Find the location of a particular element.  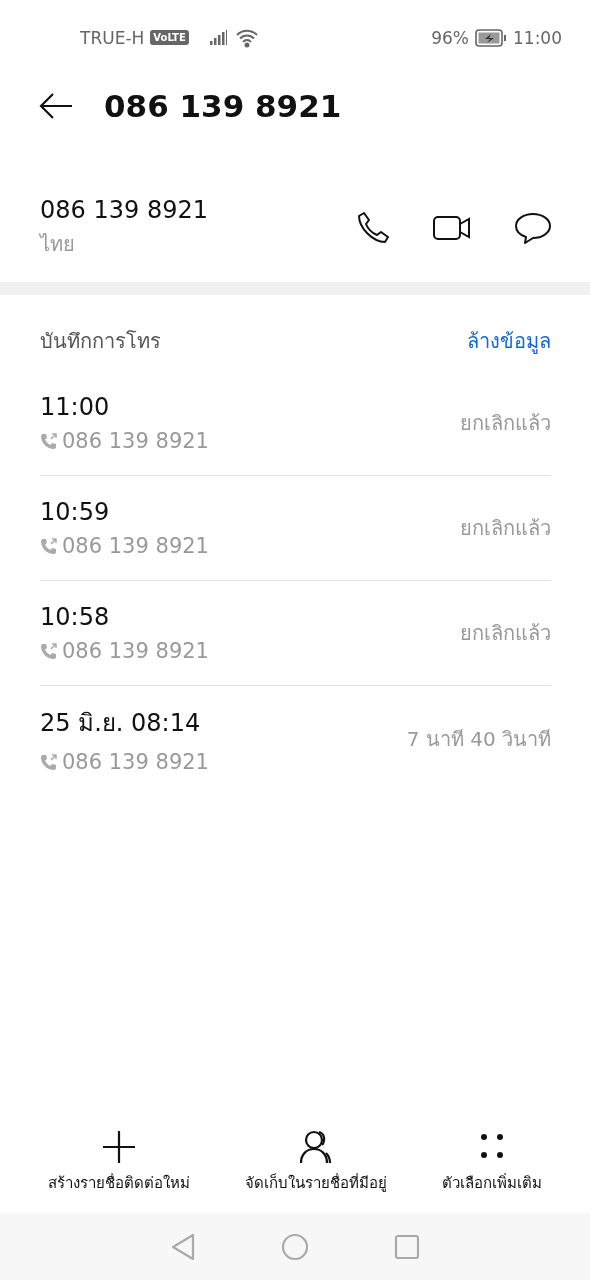

call-time: 10:58 is located at coordinates (75, 617).